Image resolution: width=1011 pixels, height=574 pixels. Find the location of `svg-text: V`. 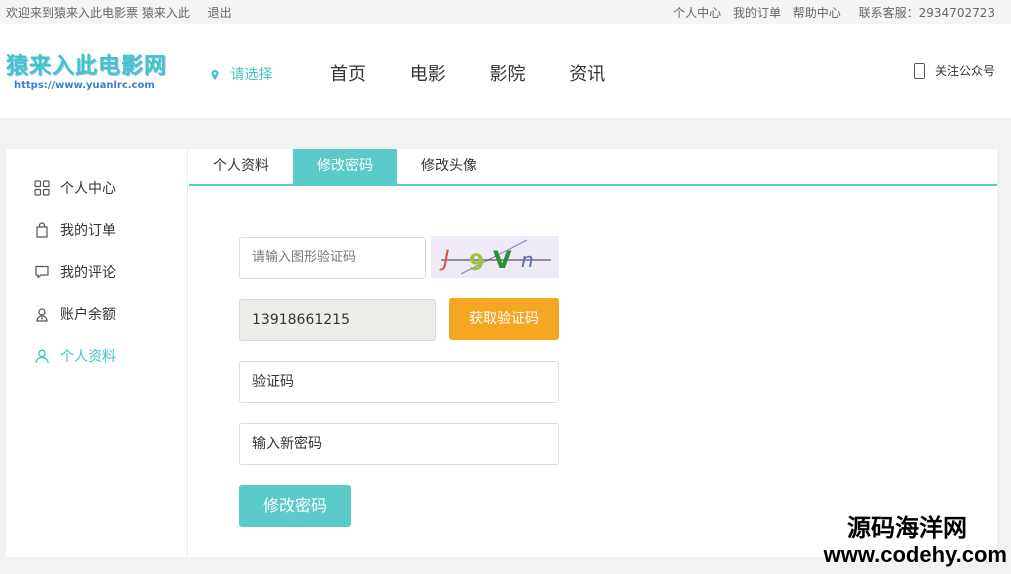

svg-text: V is located at coordinates (502, 260).